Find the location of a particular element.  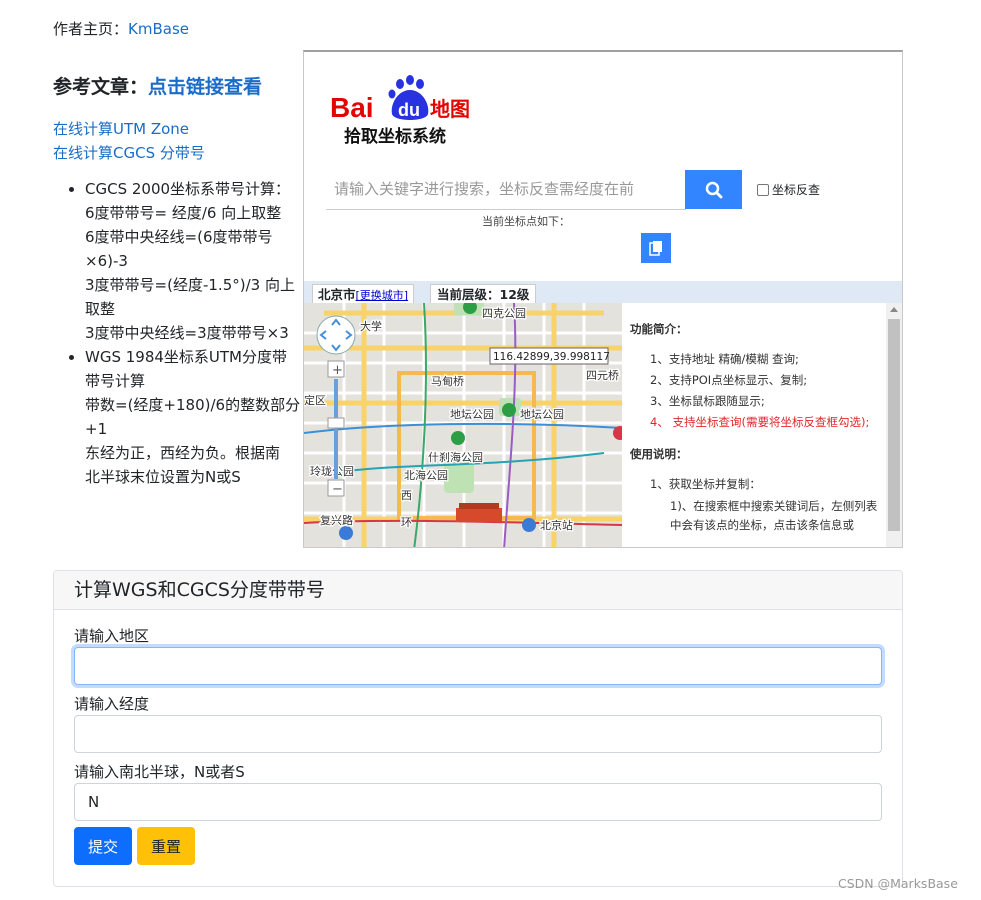

coordinate-readout: 116.42899,39.998117 is located at coordinates (551, 357).